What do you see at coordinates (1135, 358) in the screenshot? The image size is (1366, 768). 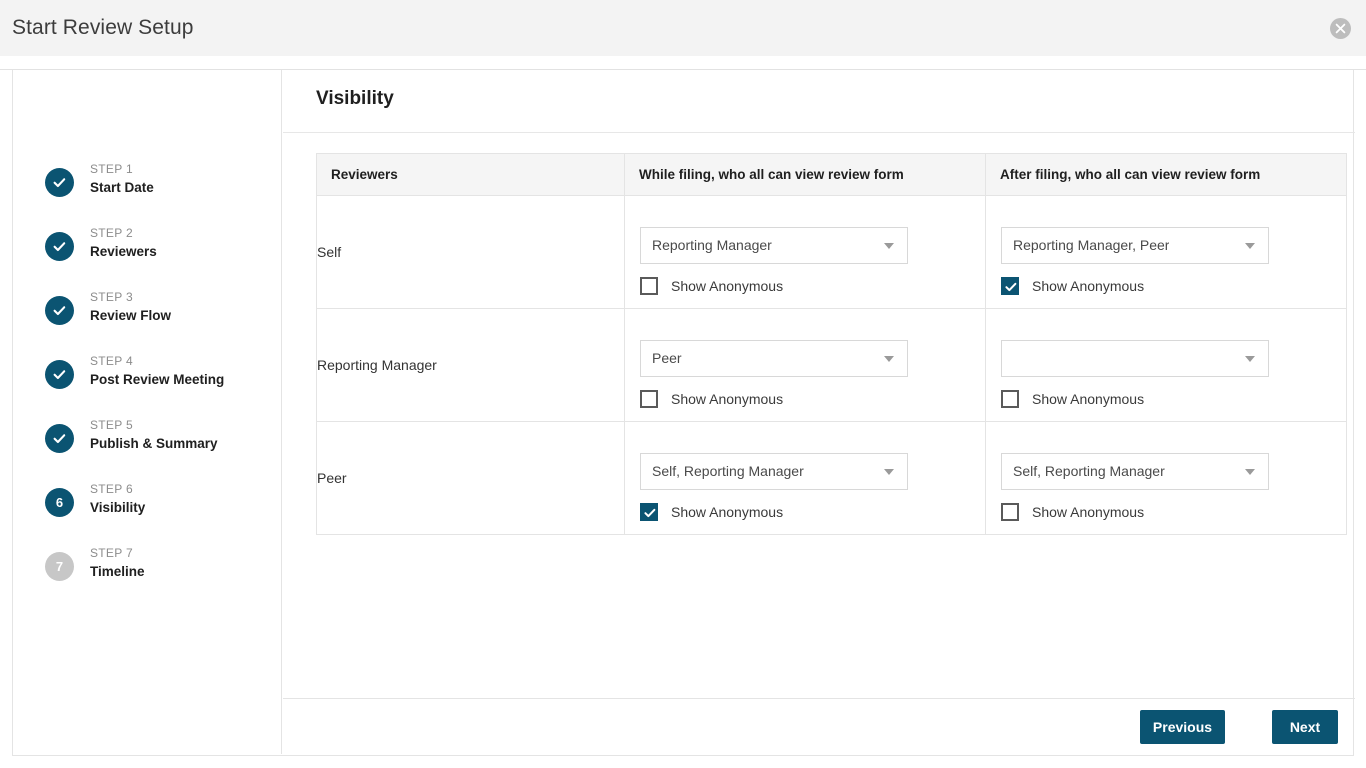 I see `after-filing-visibility-select` at bounding box center [1135, 358].